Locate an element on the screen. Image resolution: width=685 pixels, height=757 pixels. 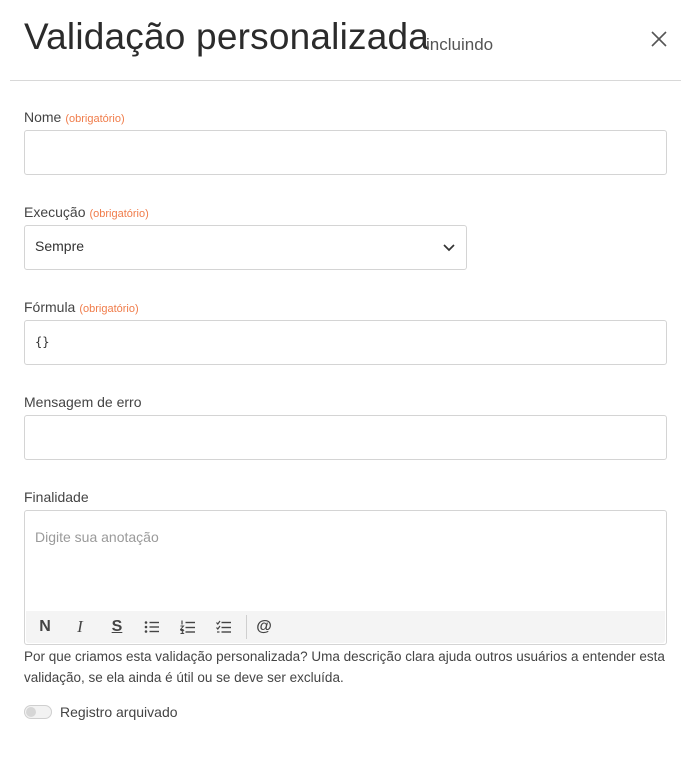
chevron-down-icon is located at coordinates (449, 248).